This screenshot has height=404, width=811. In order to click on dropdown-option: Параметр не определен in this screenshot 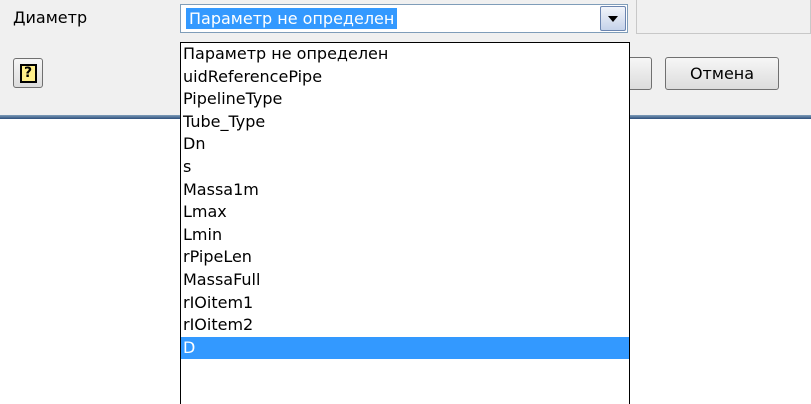, I will do `click(405, 54)`.